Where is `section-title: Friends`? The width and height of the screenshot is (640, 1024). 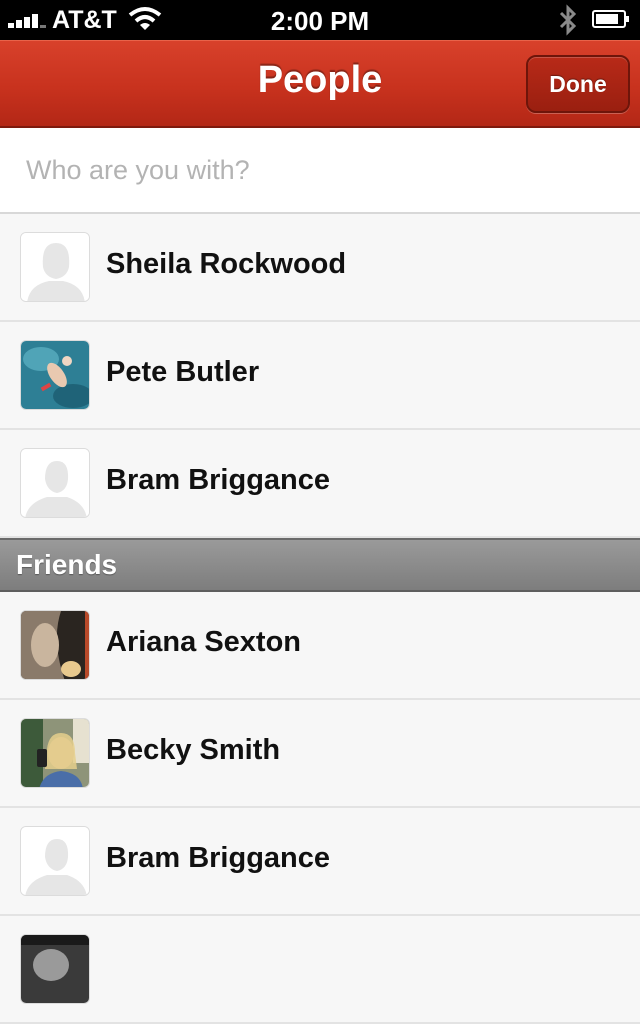 section-title: Friends is located at coordinates (67, 564).